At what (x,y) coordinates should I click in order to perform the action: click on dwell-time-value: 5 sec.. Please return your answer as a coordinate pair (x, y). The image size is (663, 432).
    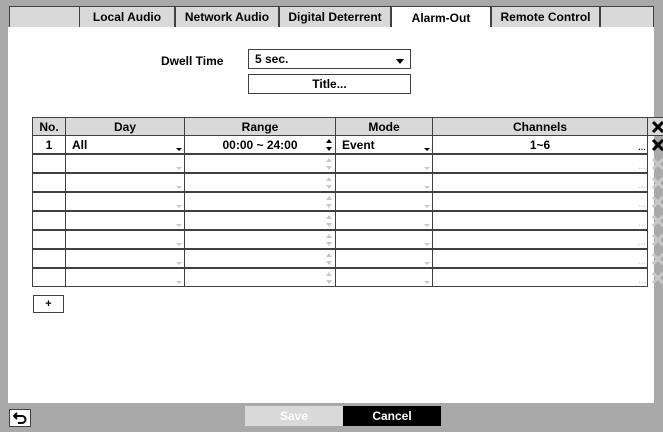
    Looking at the image, I should click on (272, 59).